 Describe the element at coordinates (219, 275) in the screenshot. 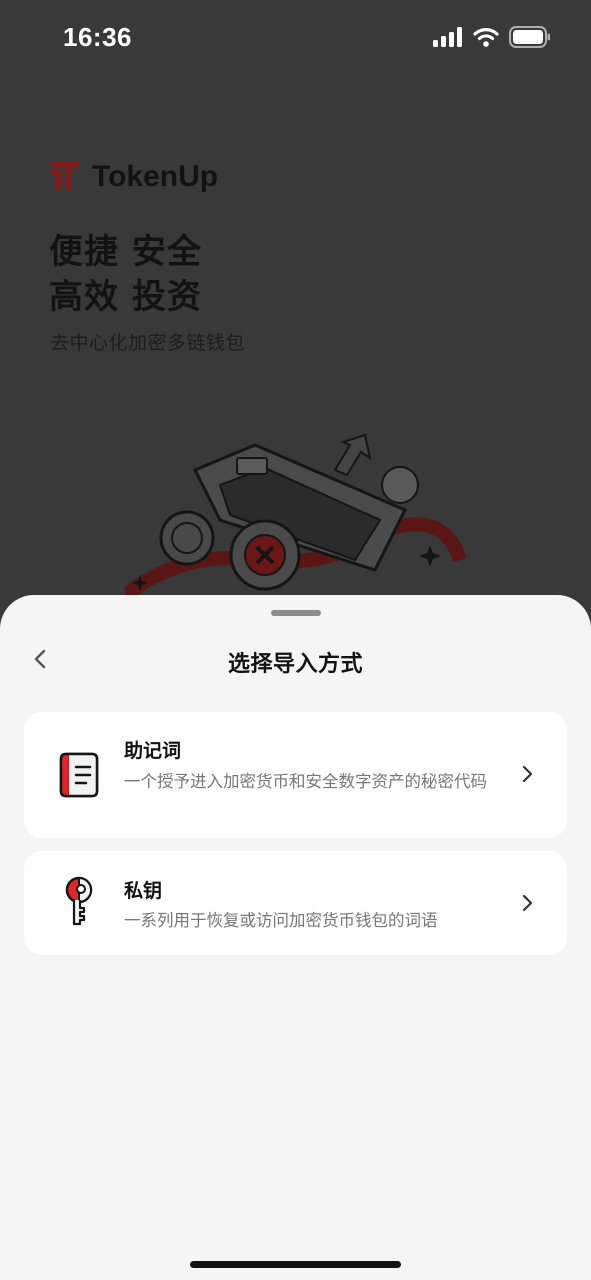

I see `hero-headline: 便捷 安全 高效 投资` at that location.